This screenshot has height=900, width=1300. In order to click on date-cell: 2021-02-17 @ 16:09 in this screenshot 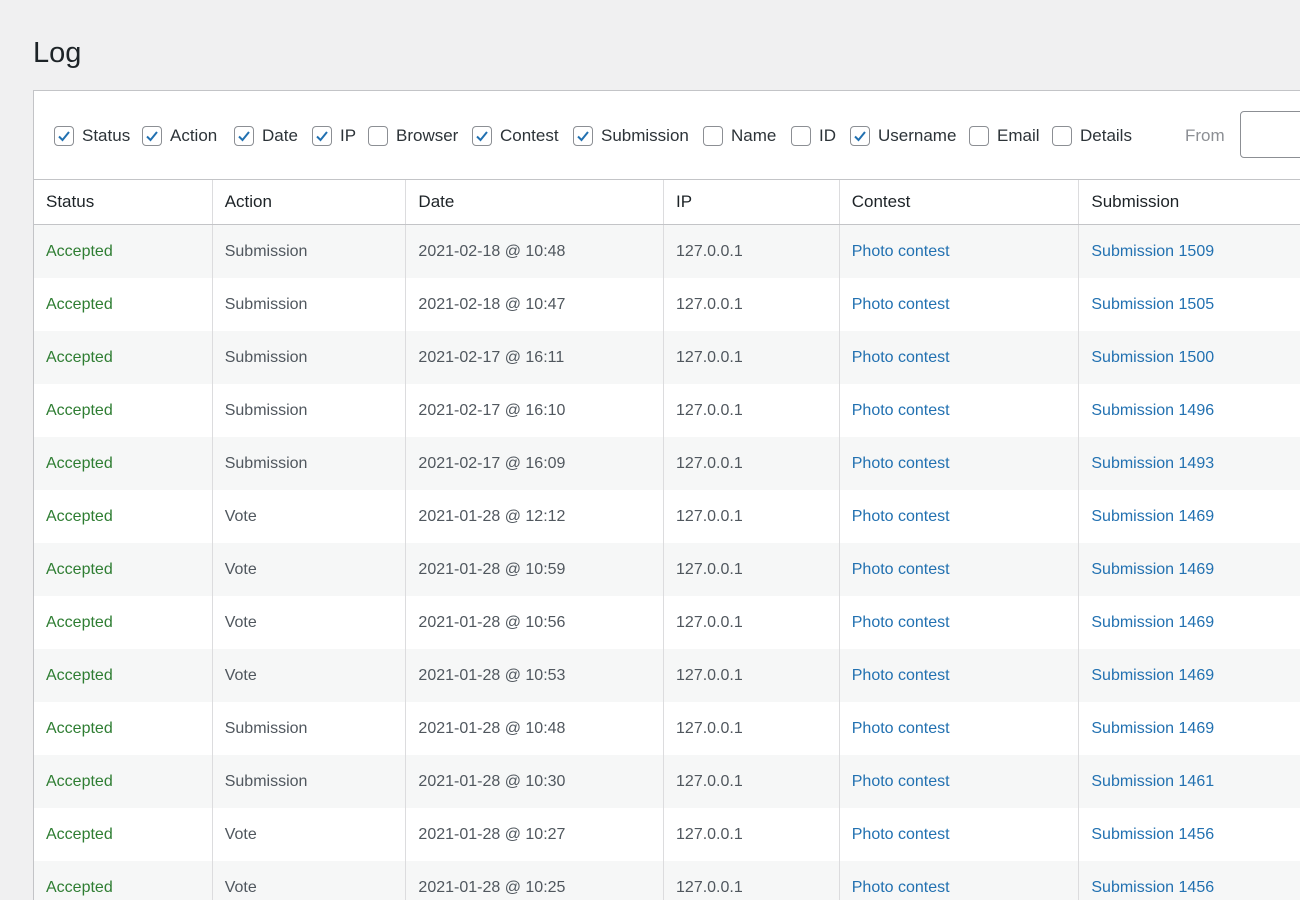, I will do `click(492, 463)`.